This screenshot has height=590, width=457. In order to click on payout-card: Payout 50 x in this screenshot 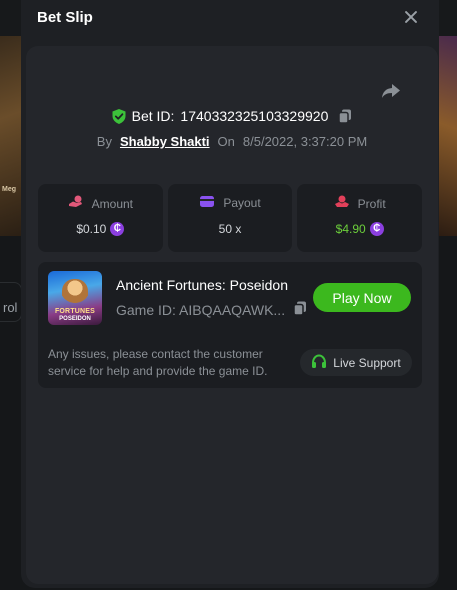, I will do `click(230, 218)`.